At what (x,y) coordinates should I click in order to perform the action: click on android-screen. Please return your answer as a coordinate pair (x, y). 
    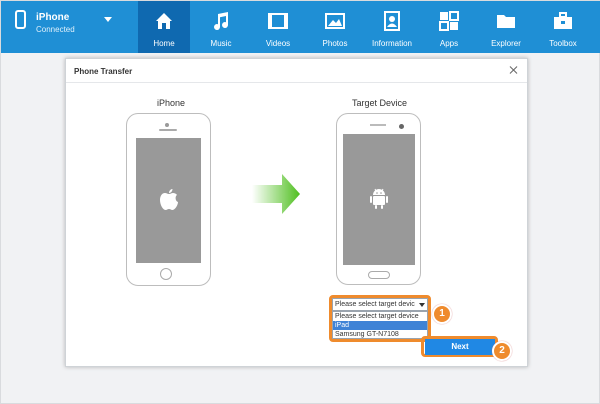
    Looking at the image, I should click on (379, 199).